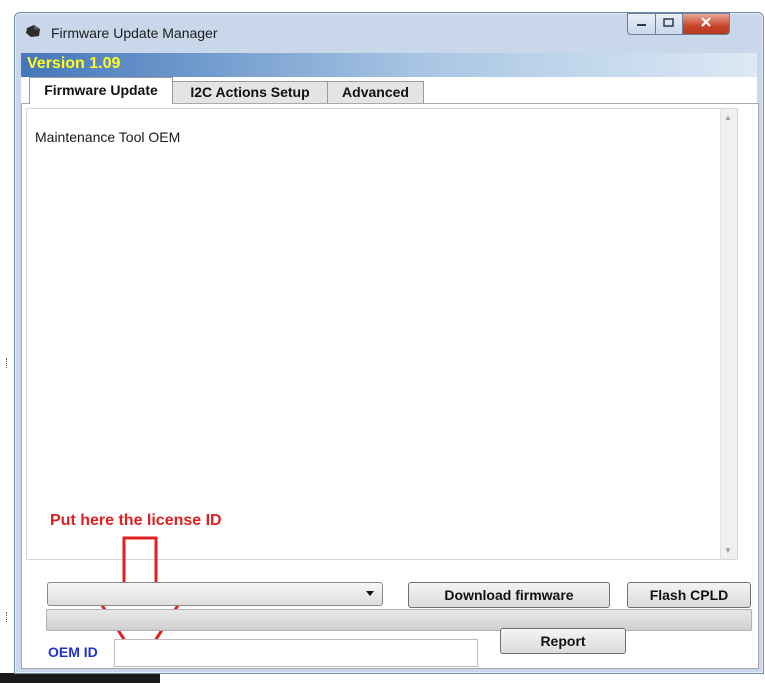 The height and width of the screenshot is (683, 765). What do you see at coordinates (399, 620) in the screenshot?
I see `progress-bar` at bounding box center [399, 620].